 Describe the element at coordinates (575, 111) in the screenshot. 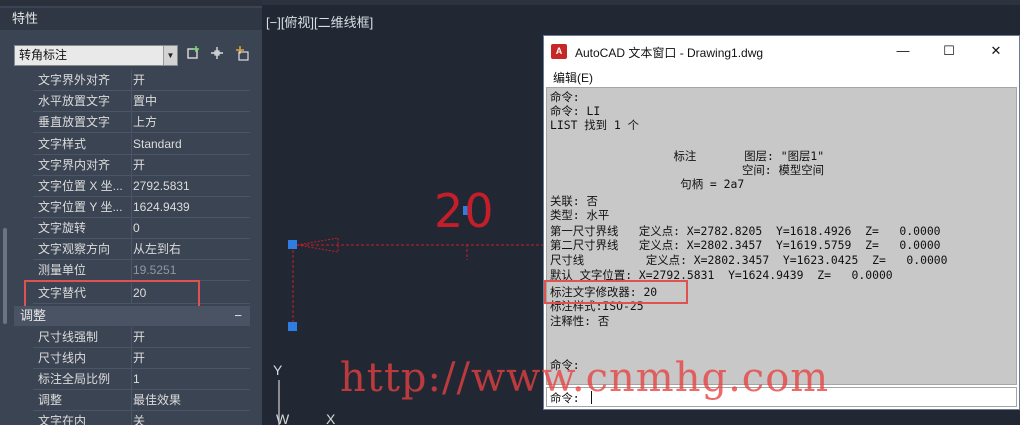

I see `history-line: 命令: LI` at that location.